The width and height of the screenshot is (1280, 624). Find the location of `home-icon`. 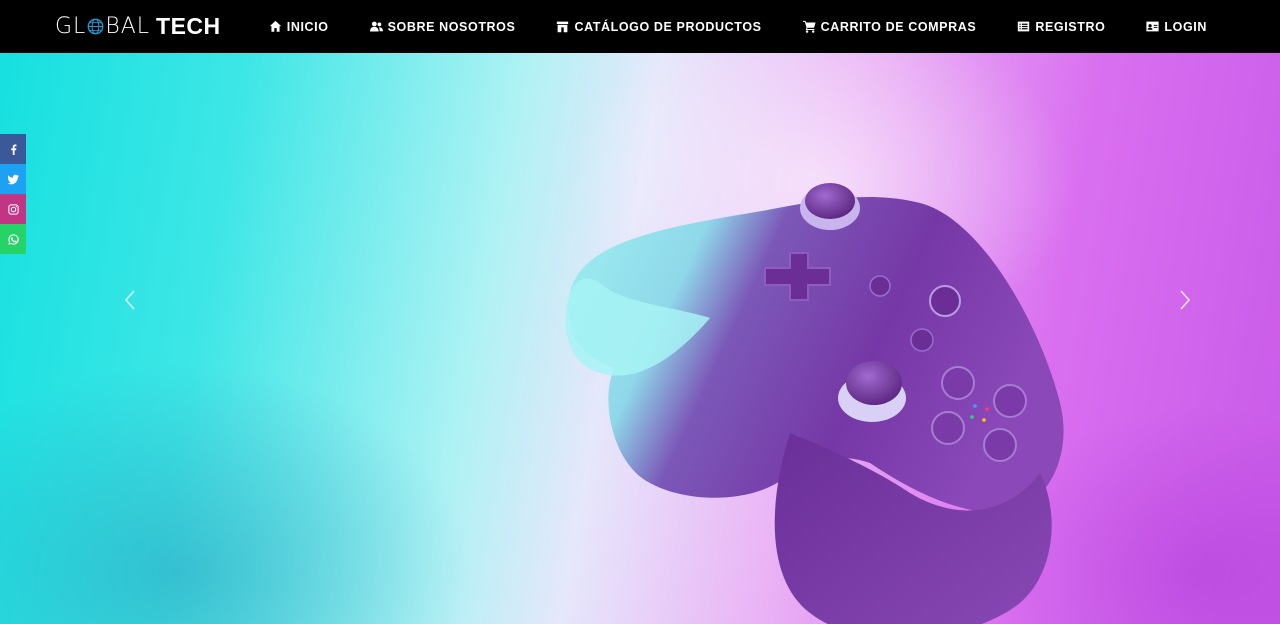

home-icon is located at coordinates (275, 26).